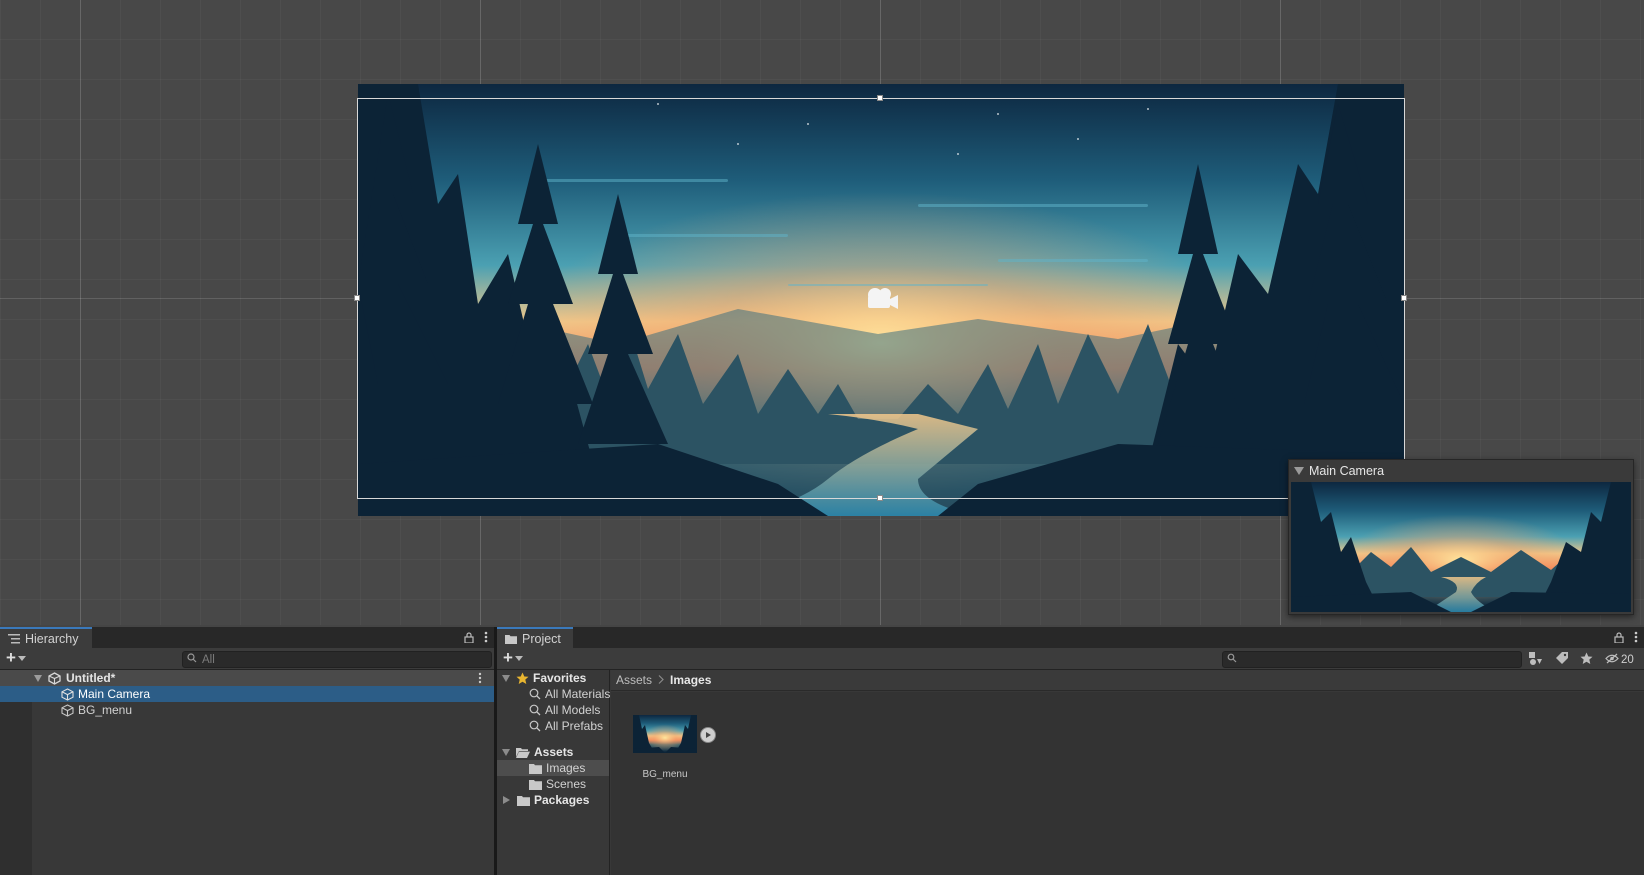 The height and width of the screenshot is (875, 1644). Describe the element at coordinates (665, 734) in the screenshot. I see `asset-thumbnail` at that location.